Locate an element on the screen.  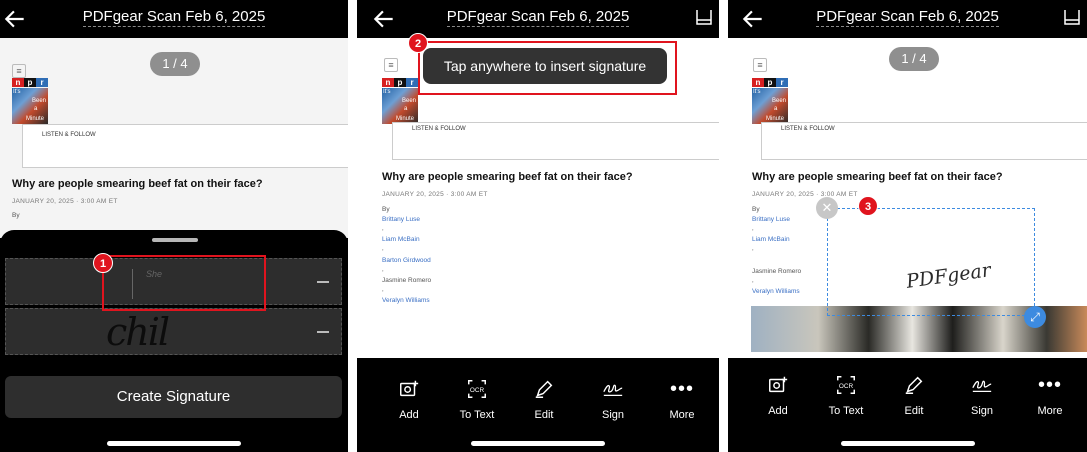
listen-follow-box is located at coordinates (185, 146).